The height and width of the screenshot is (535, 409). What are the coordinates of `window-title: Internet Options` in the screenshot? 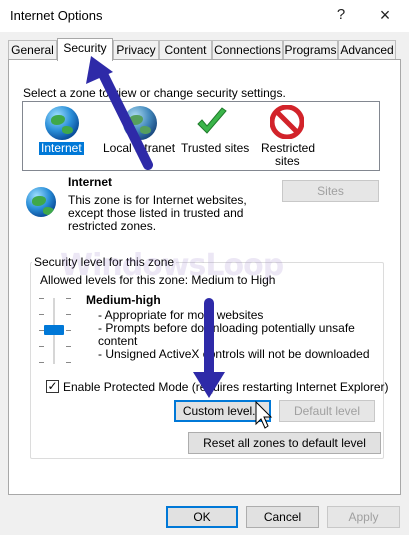 It's located at (56, 15).